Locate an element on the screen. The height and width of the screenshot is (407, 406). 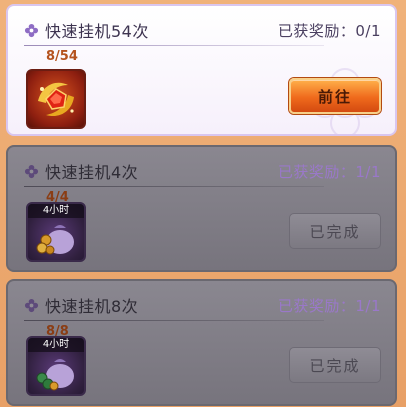
task-title: 快速挂机8次 is located at coordinates (92, 306).